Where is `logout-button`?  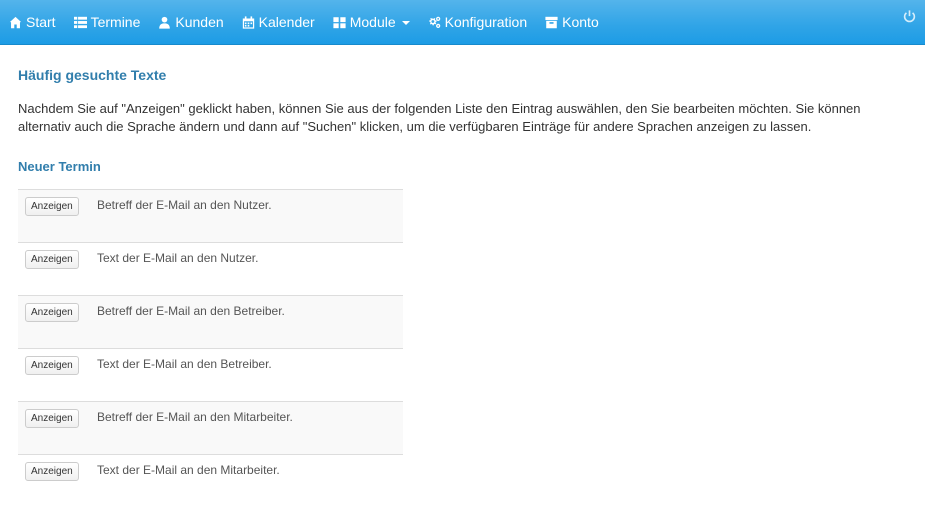 logout-button is located at coordinates (909, 16).